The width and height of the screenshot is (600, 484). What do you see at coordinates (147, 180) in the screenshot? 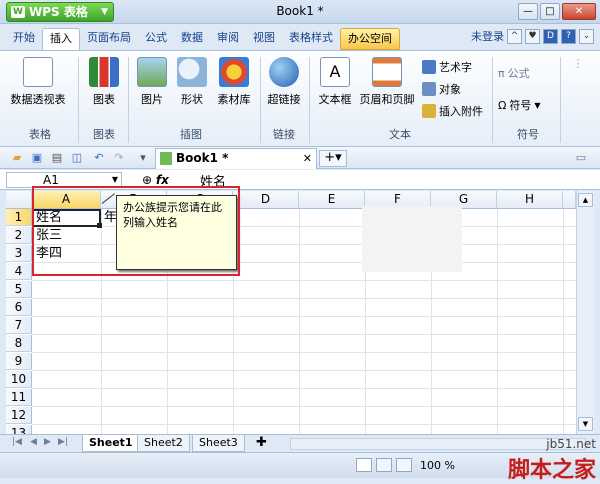
I see `magnifier-icon: ⊕` at bounding box center [147, 180].